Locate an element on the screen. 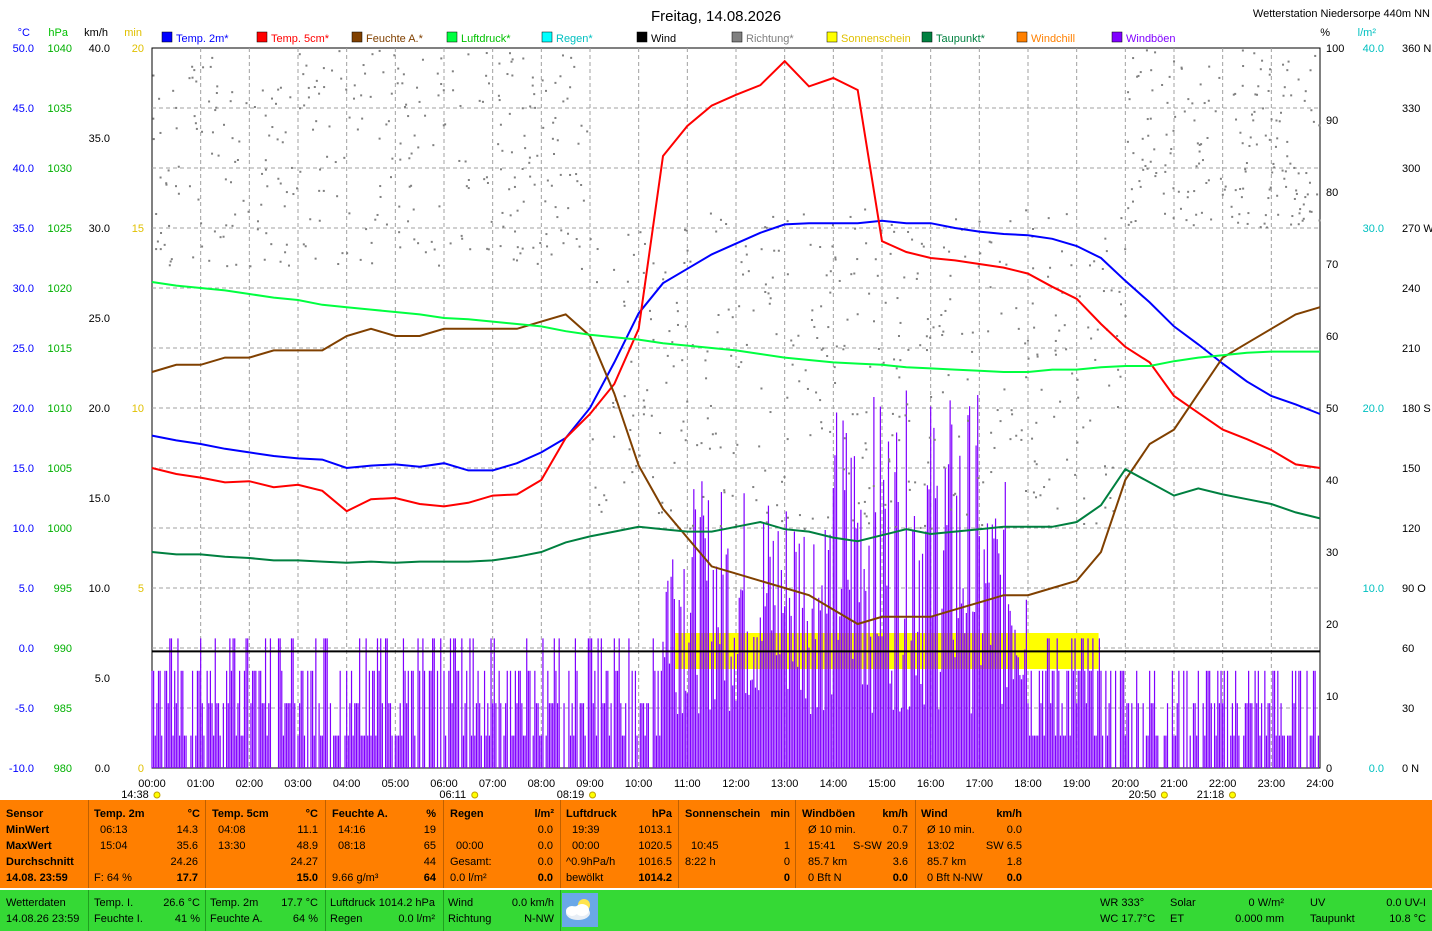 The height and width of the screenshot is (931, 1432). unit-lm2: l/m² is located at coordinates (1367, 33).